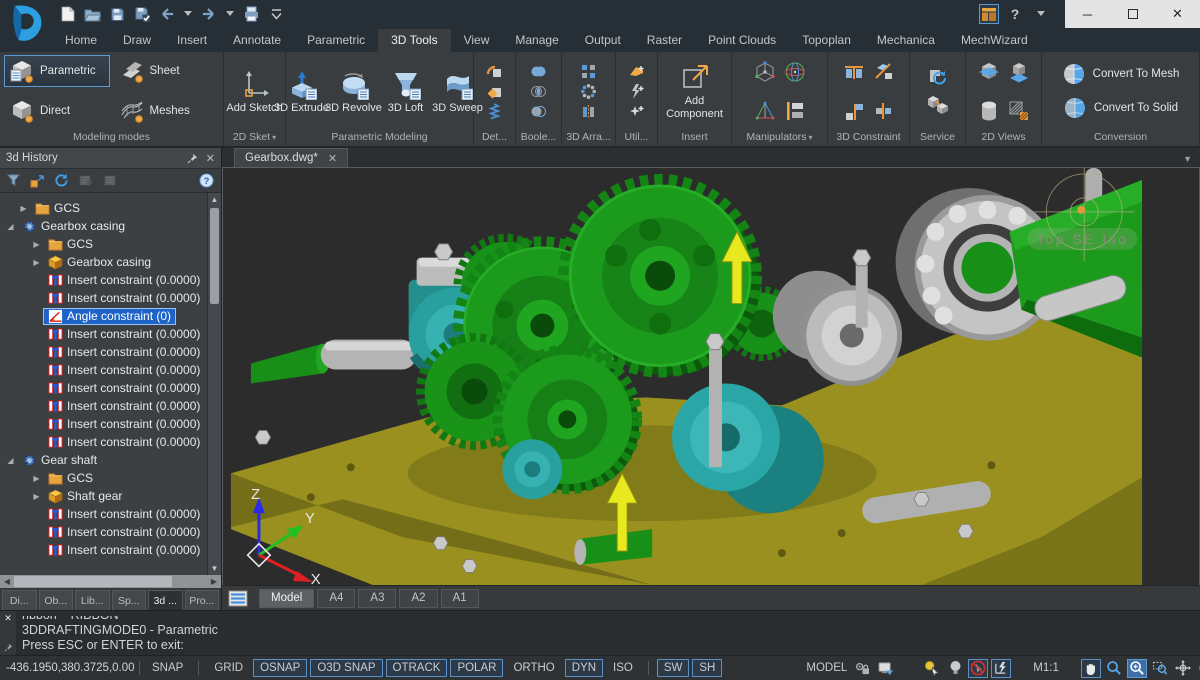 This screenshot has height=680, width=1200. Describe the element at coordinates (536, 40) in the screenshot. I see `tab-manage: Manage` at that location.